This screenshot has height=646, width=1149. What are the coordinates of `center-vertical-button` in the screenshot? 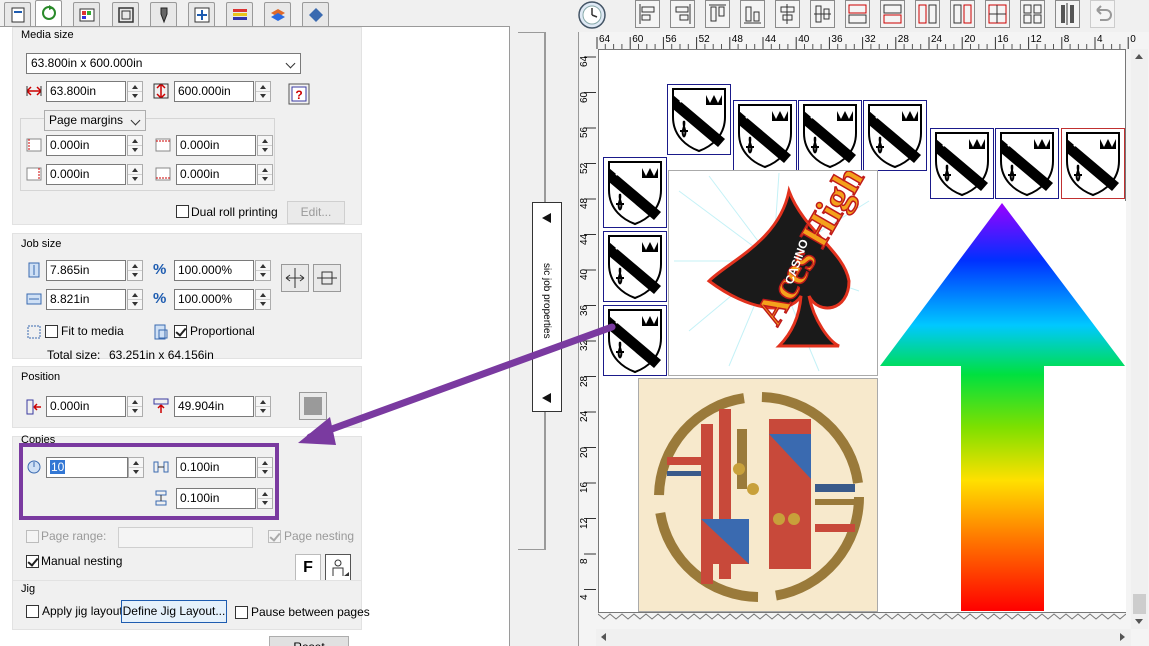 It's located at (822, 14).